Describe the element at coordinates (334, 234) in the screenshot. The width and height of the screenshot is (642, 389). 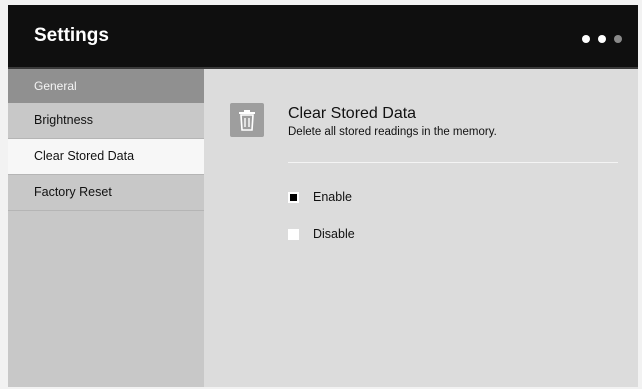
I see `disable-label: Disable` at that location.